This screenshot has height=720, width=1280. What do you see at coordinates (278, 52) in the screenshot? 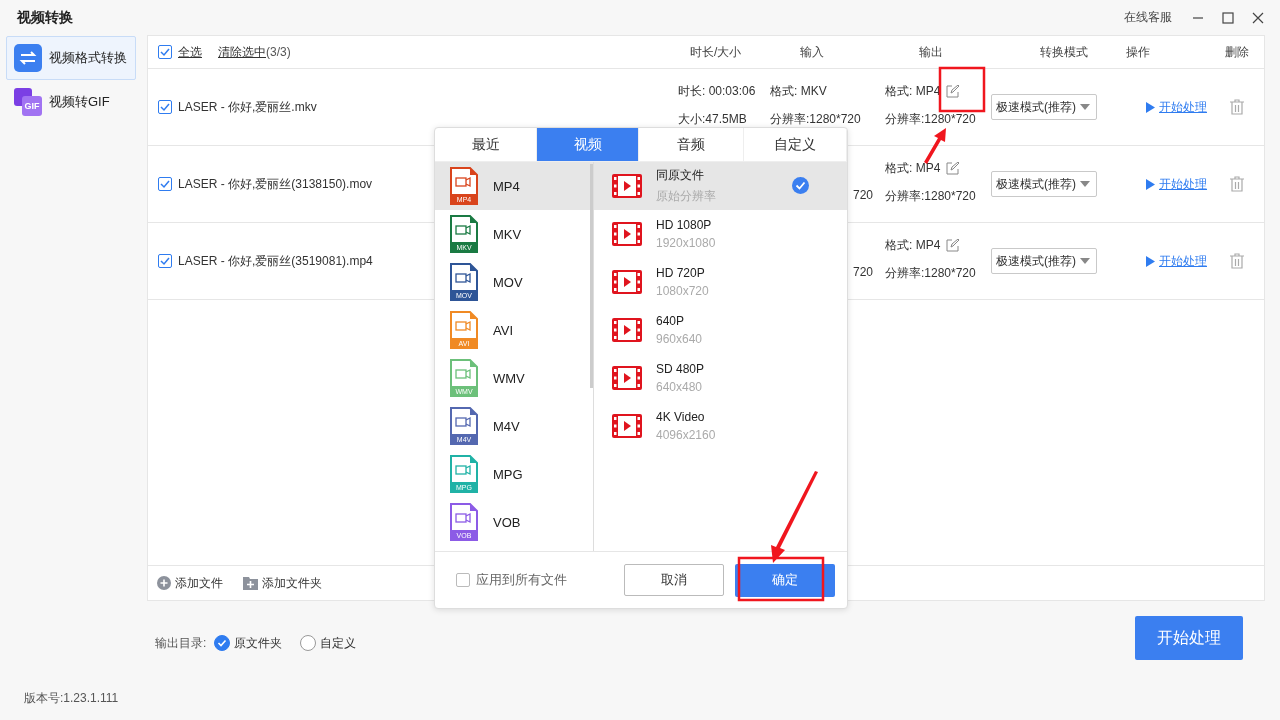
I see `selection-count: (3/3)` at bounding box center [278, 52].